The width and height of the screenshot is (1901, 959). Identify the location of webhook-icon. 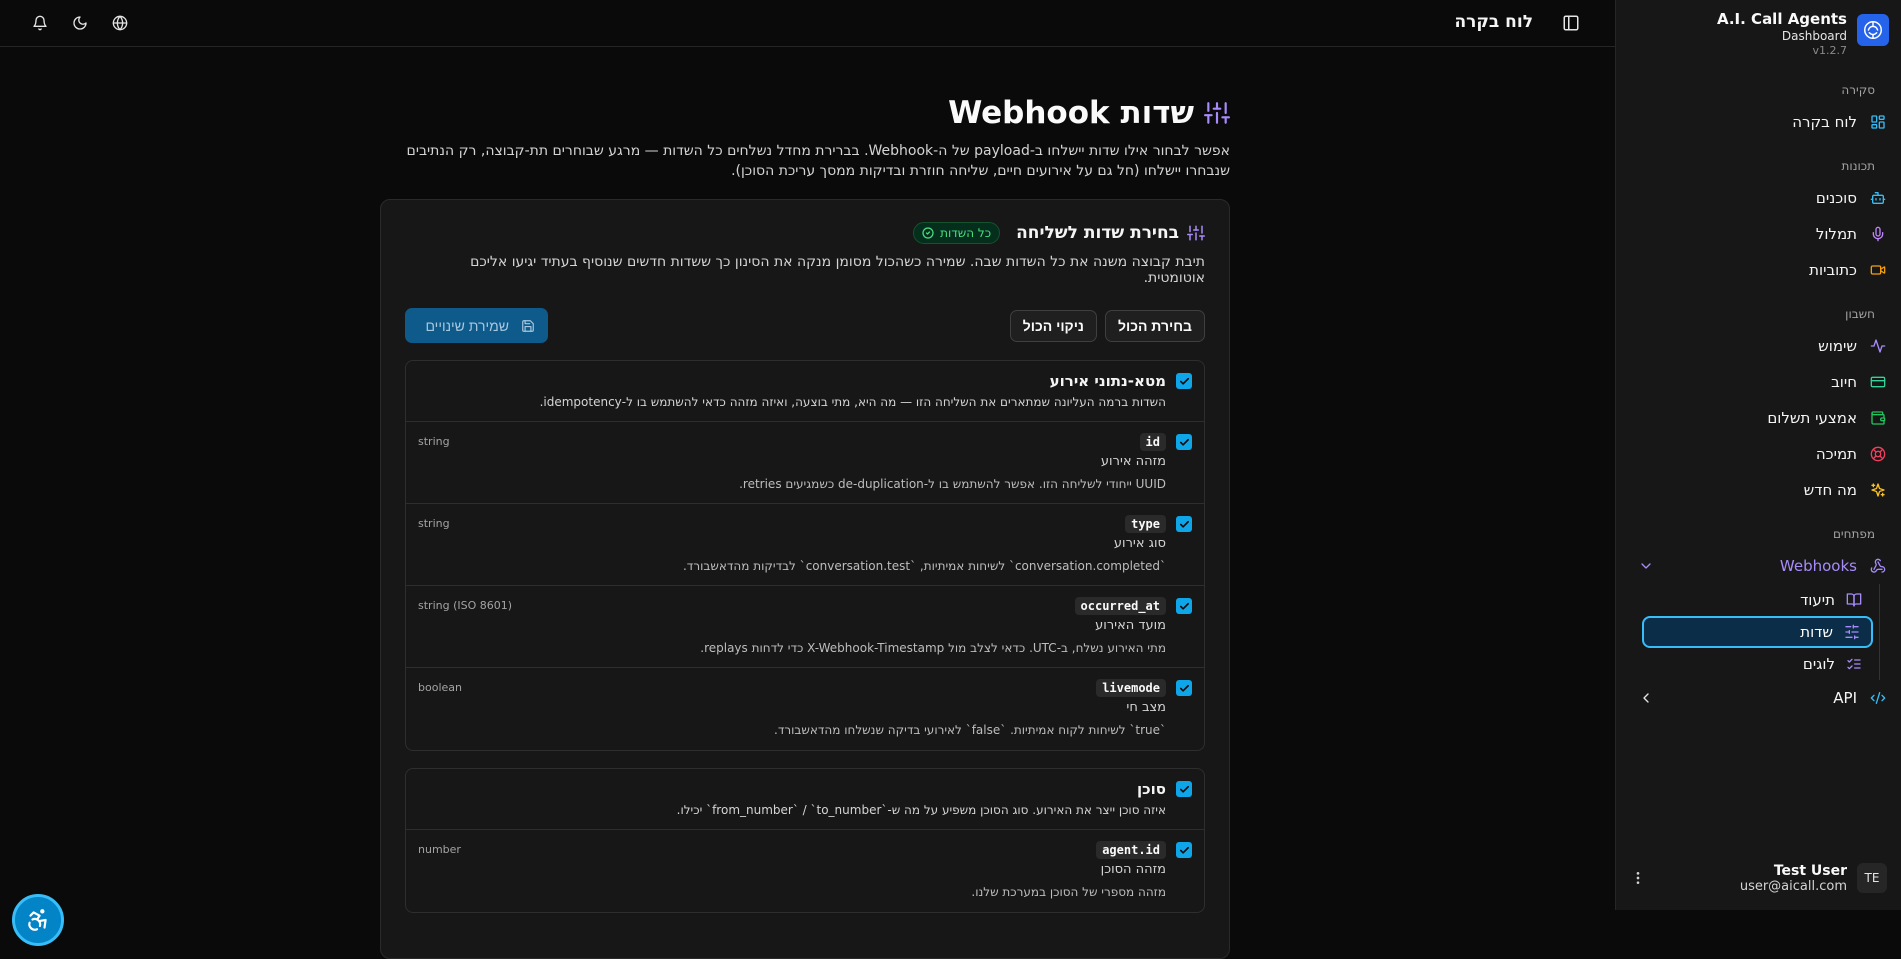
(1878, 566).